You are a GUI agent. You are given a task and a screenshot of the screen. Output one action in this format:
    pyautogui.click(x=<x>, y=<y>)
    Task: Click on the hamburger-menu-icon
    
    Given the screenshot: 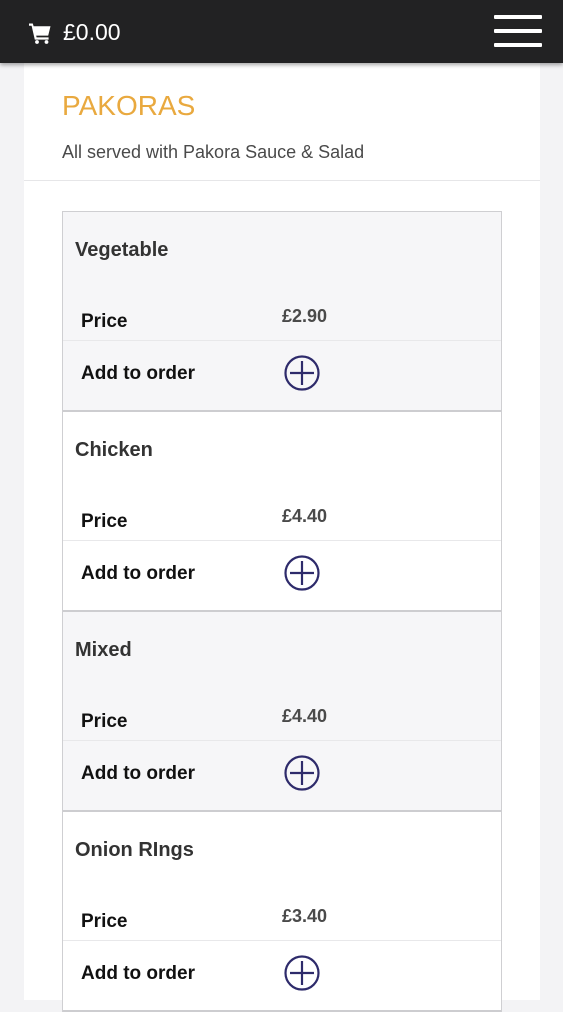 What is the action you would take?
    pyautogui.click(x=518, y=31)
    